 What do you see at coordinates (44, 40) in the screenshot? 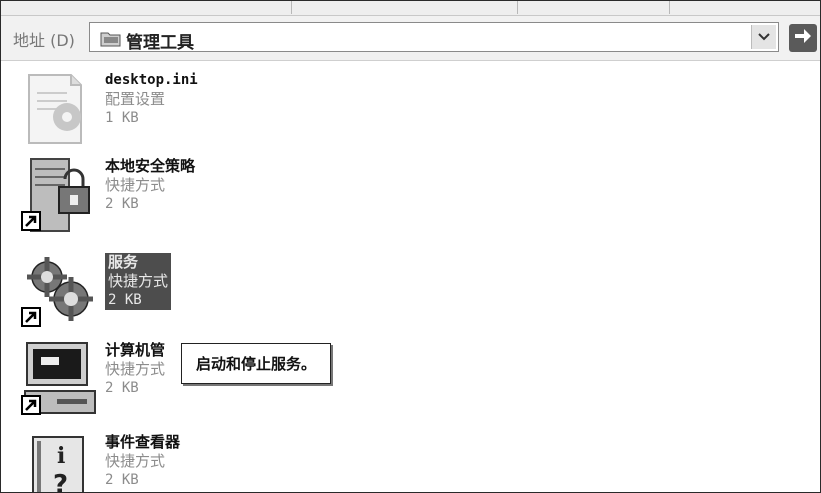
I see `address-label: 地址 (D)` at bounding box center [44, 40].